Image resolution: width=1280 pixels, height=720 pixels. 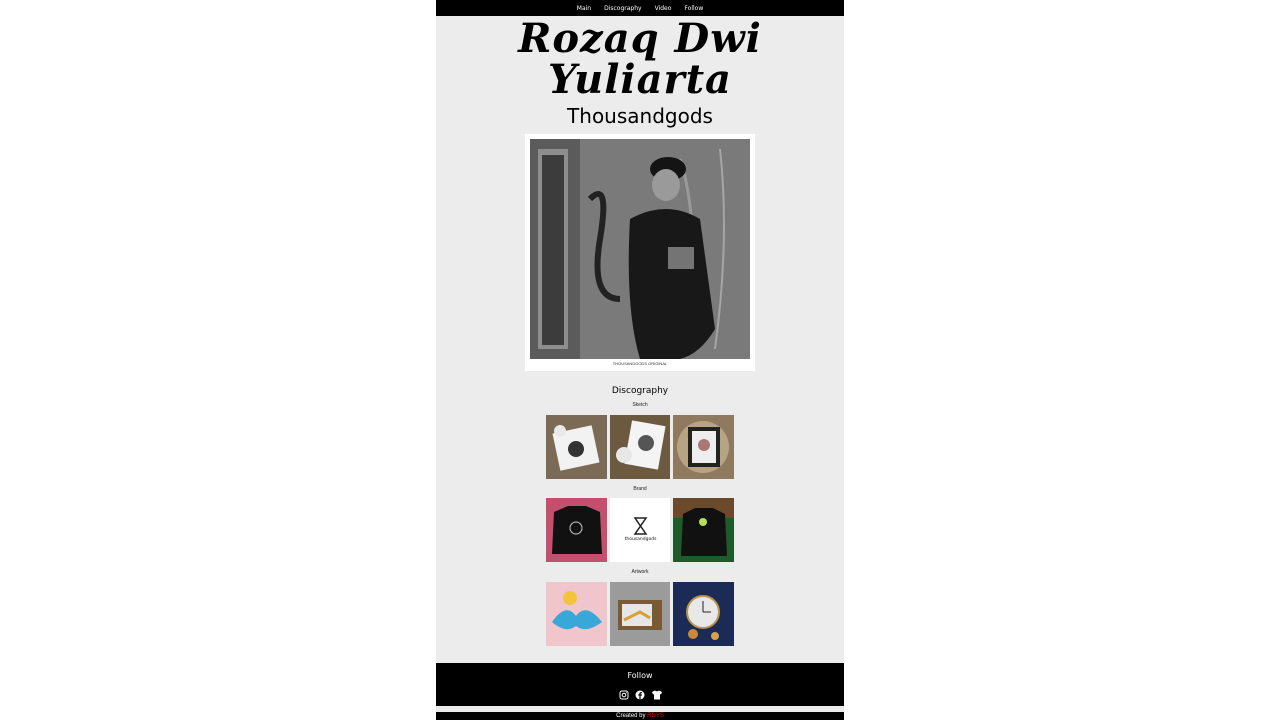 What do you see at coordinates (640, 572) in the screenshot?
I see `category-label-artwork: Artwork` at bounding box center [640, 572].